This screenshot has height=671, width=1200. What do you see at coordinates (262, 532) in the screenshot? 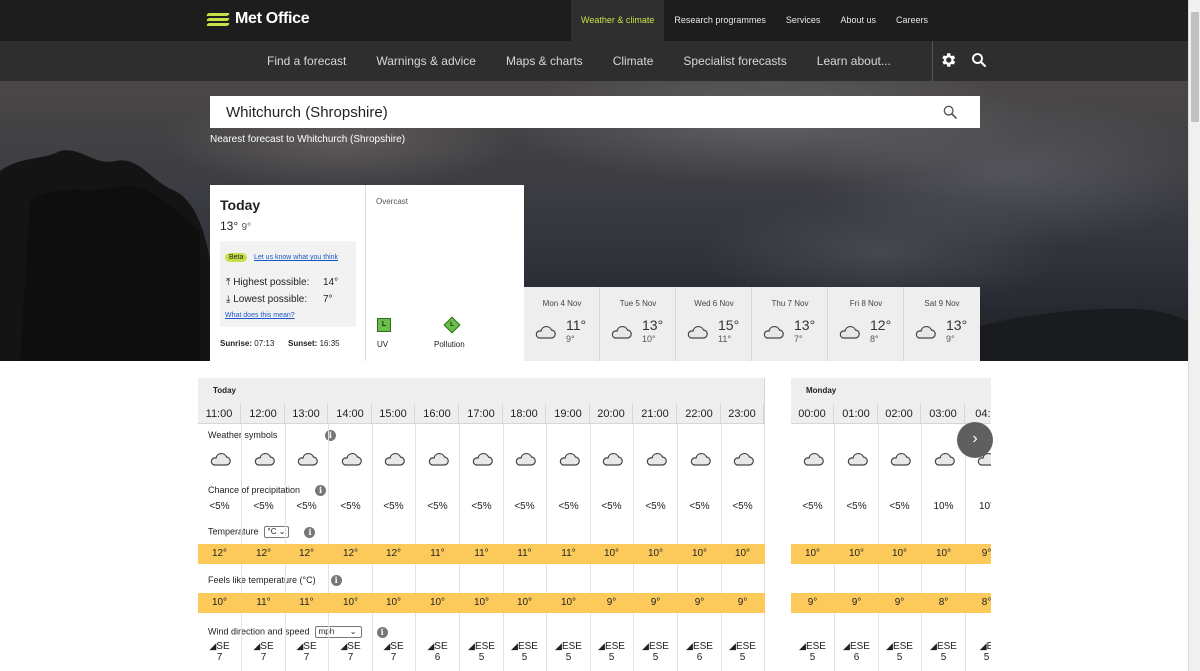
I see `temperature-label: Temperature °C ⌄ i` at bounding box center [262, 532].